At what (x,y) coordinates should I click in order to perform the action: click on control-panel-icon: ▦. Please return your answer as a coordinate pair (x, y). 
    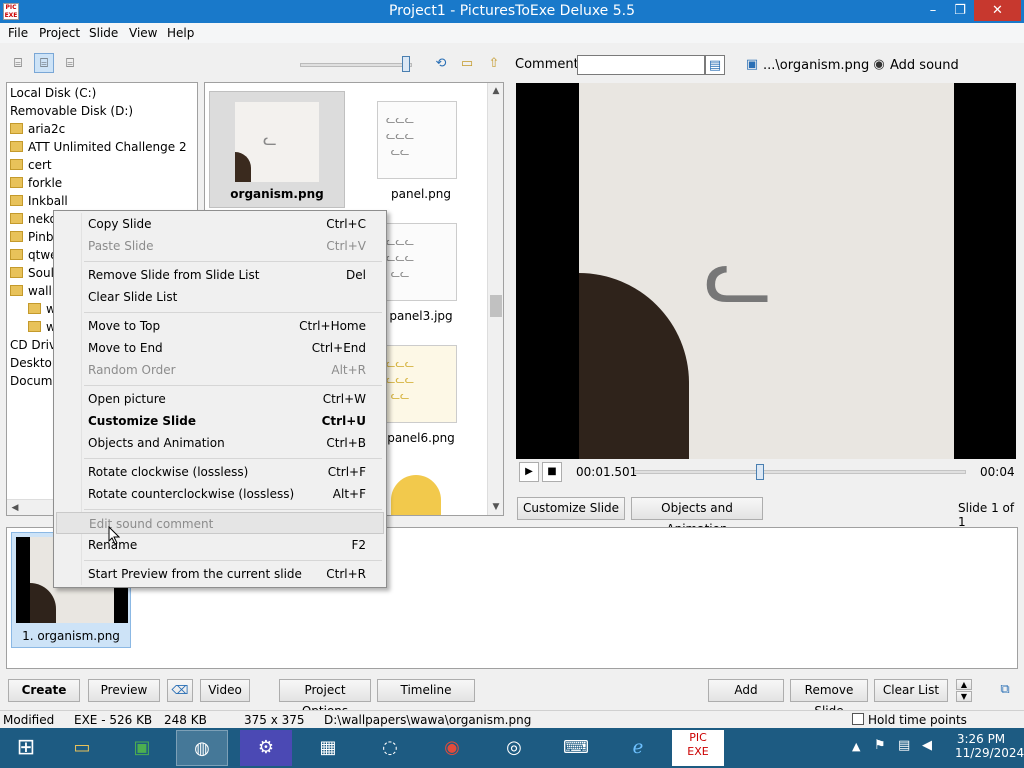
    Looking at the image, I should click on (328, 748).